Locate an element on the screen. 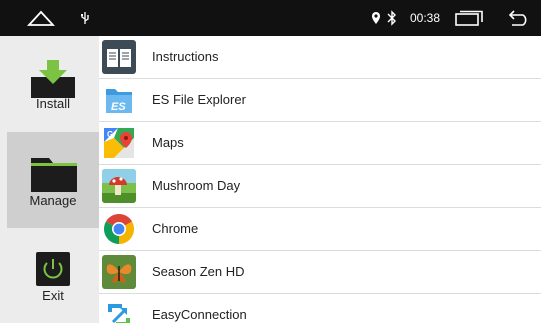  app-name: Maps is located at coordinates (168, 142).